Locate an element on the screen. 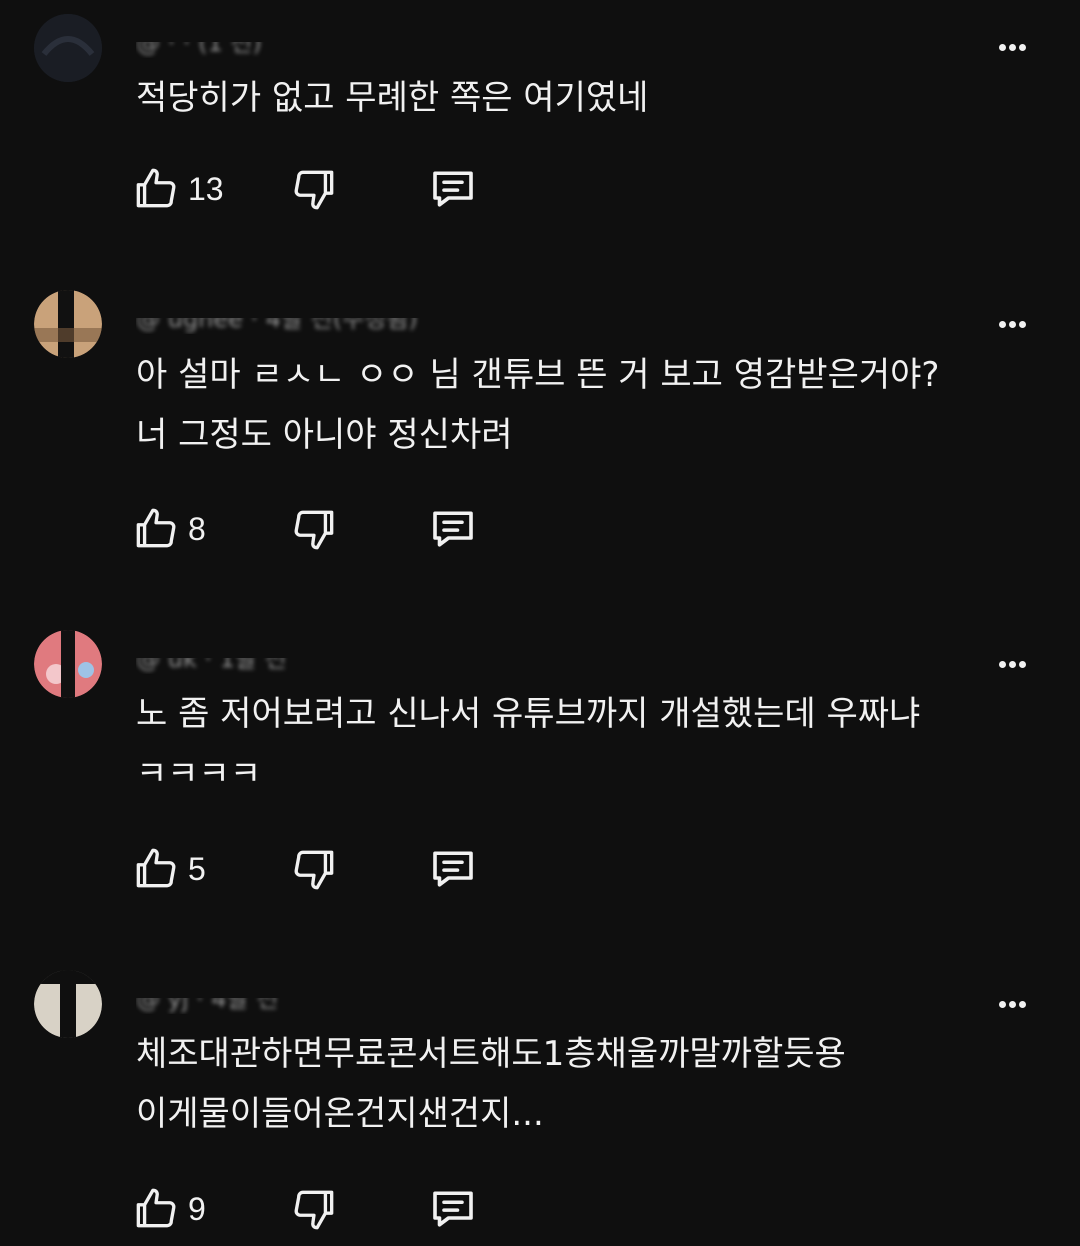  comment-author-line: @ ughee · 4달 전(수정됨) is located at coordinates (366, 319).